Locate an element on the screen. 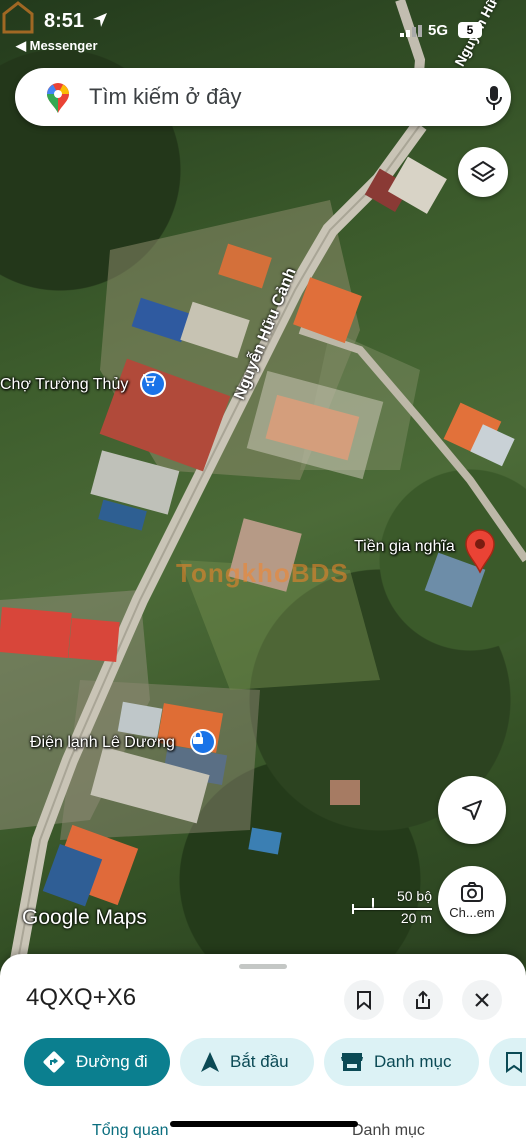 The width and height of the screenshot is (526, 1138). shopping-cart-icon is located at coordinates (153, 384).